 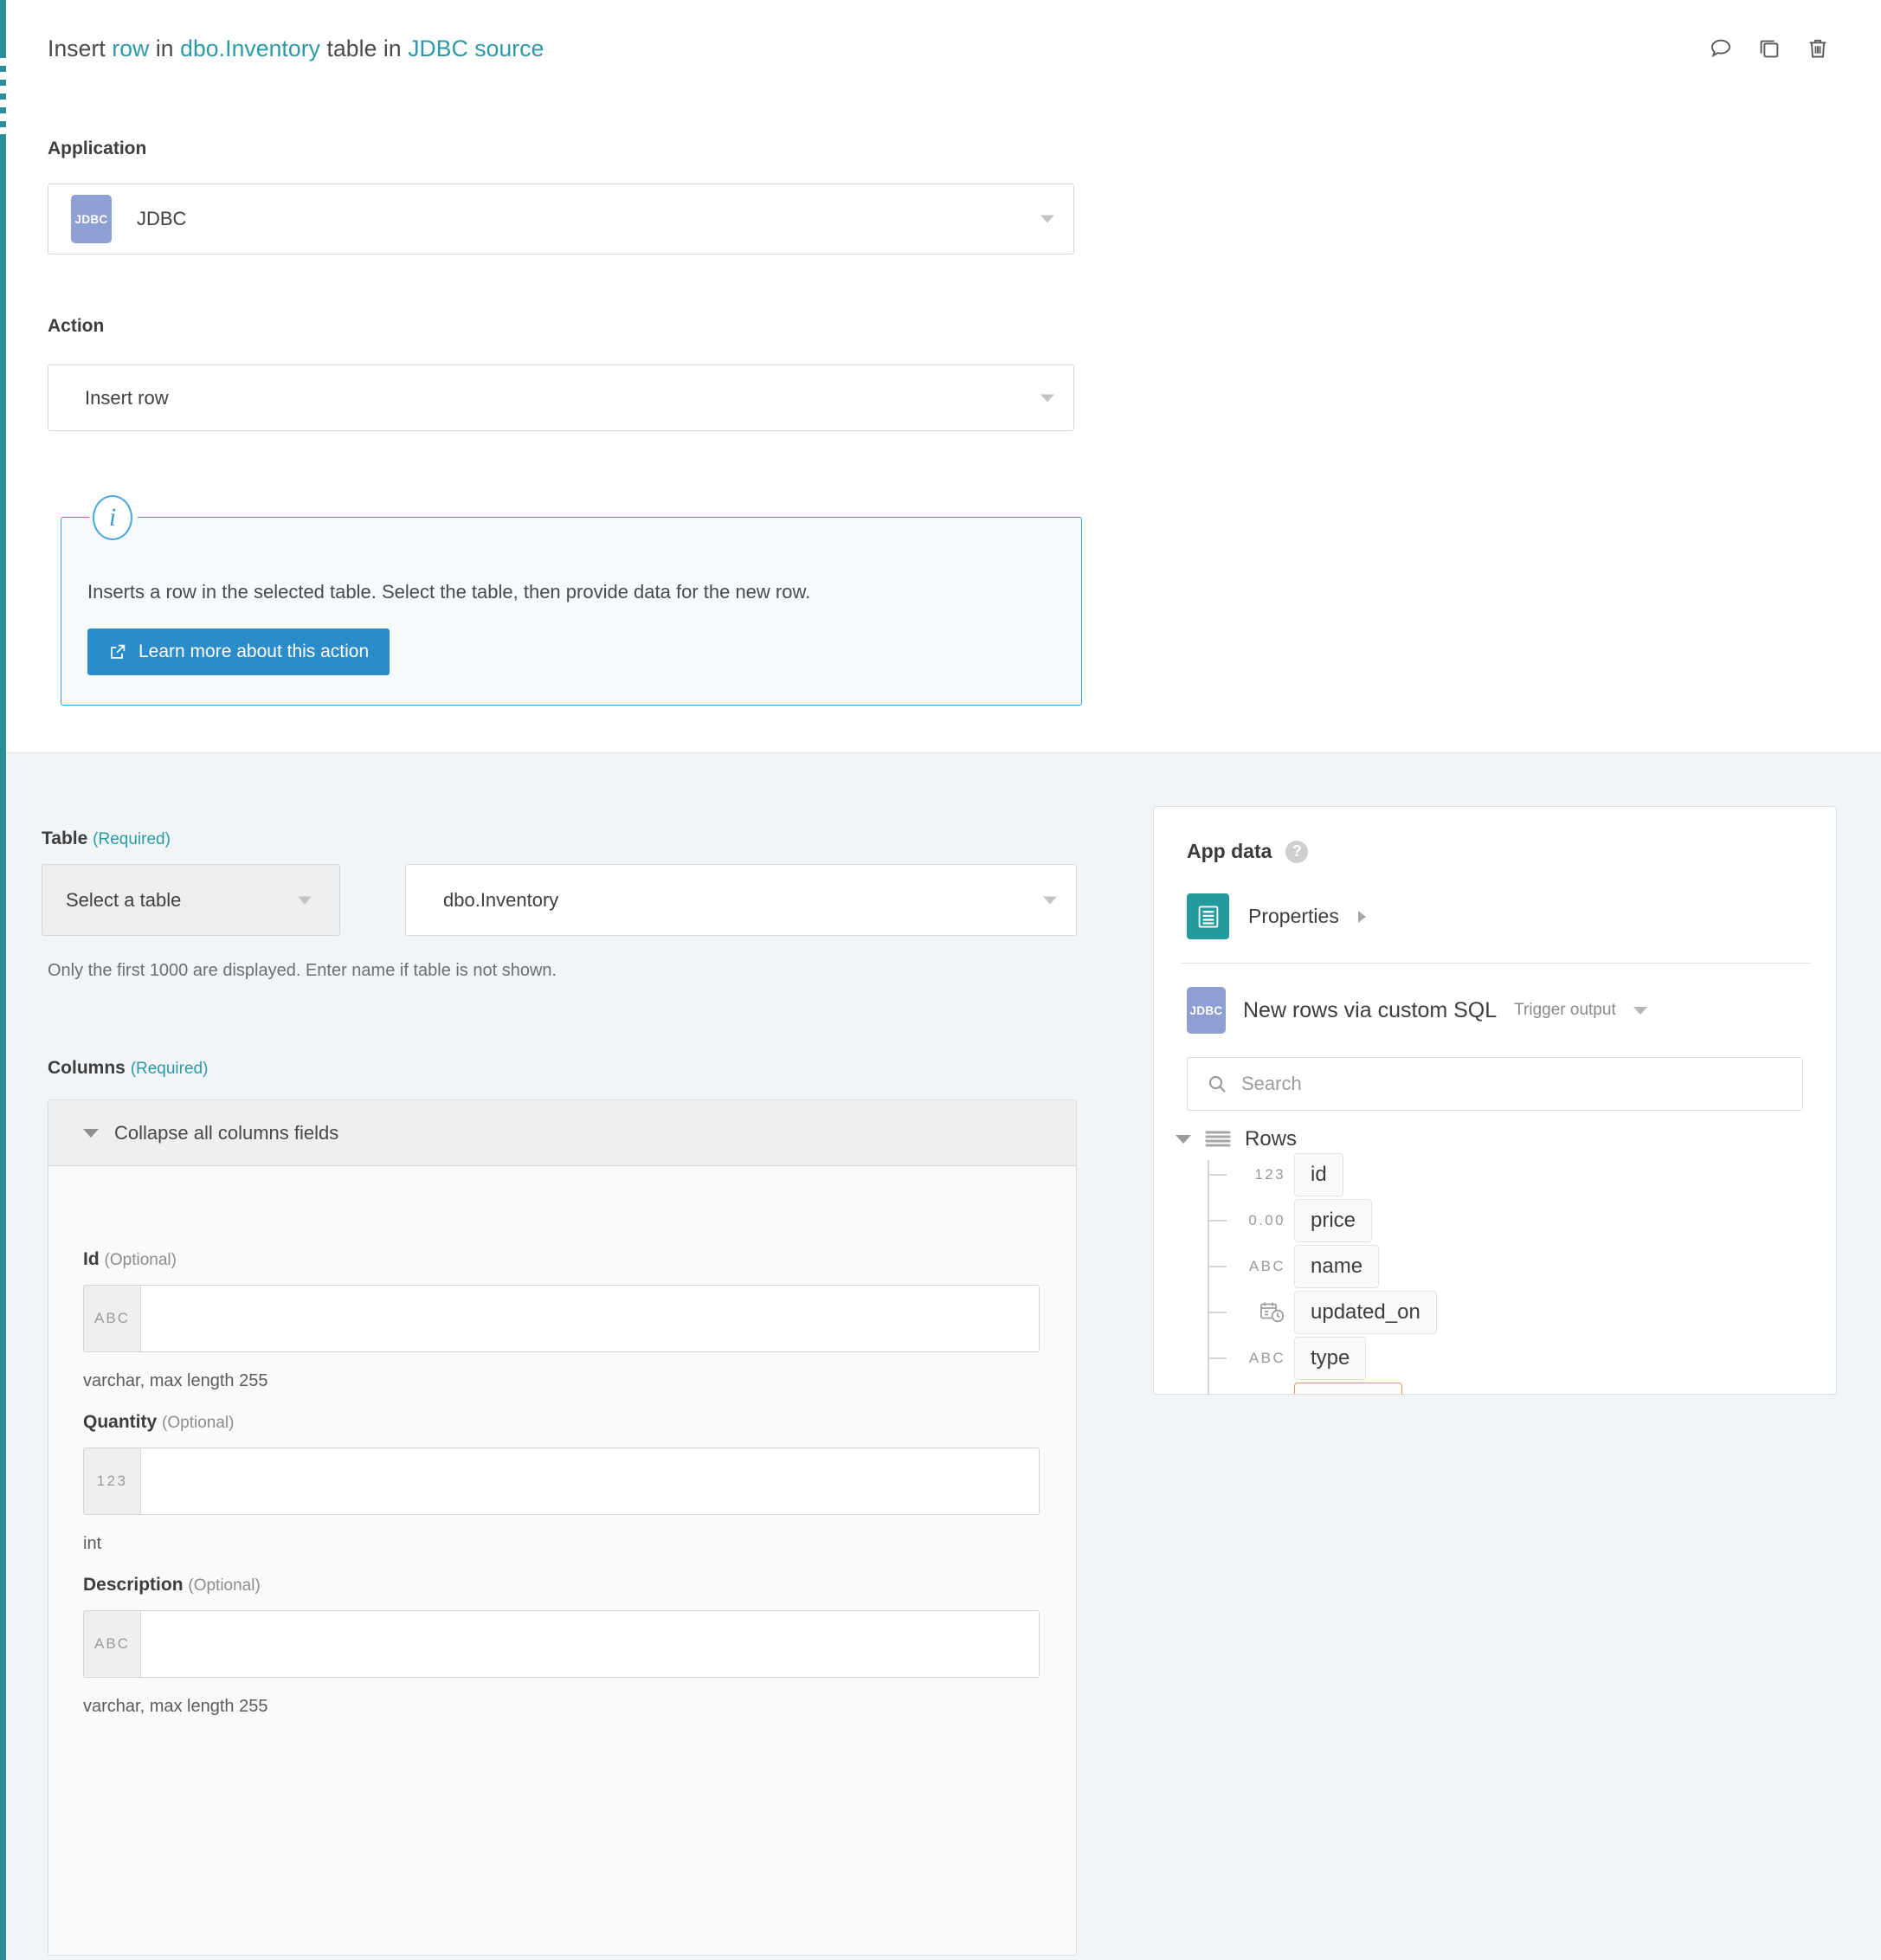 I want to click on table-name-select: dbo.Inventory, so click(x=741, y=900).